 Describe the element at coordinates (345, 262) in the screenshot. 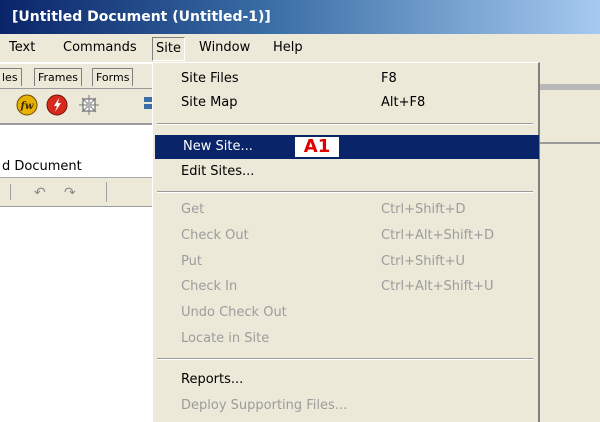

I see `menu-item-put: Put Ctrl+Shift+U` at that location.